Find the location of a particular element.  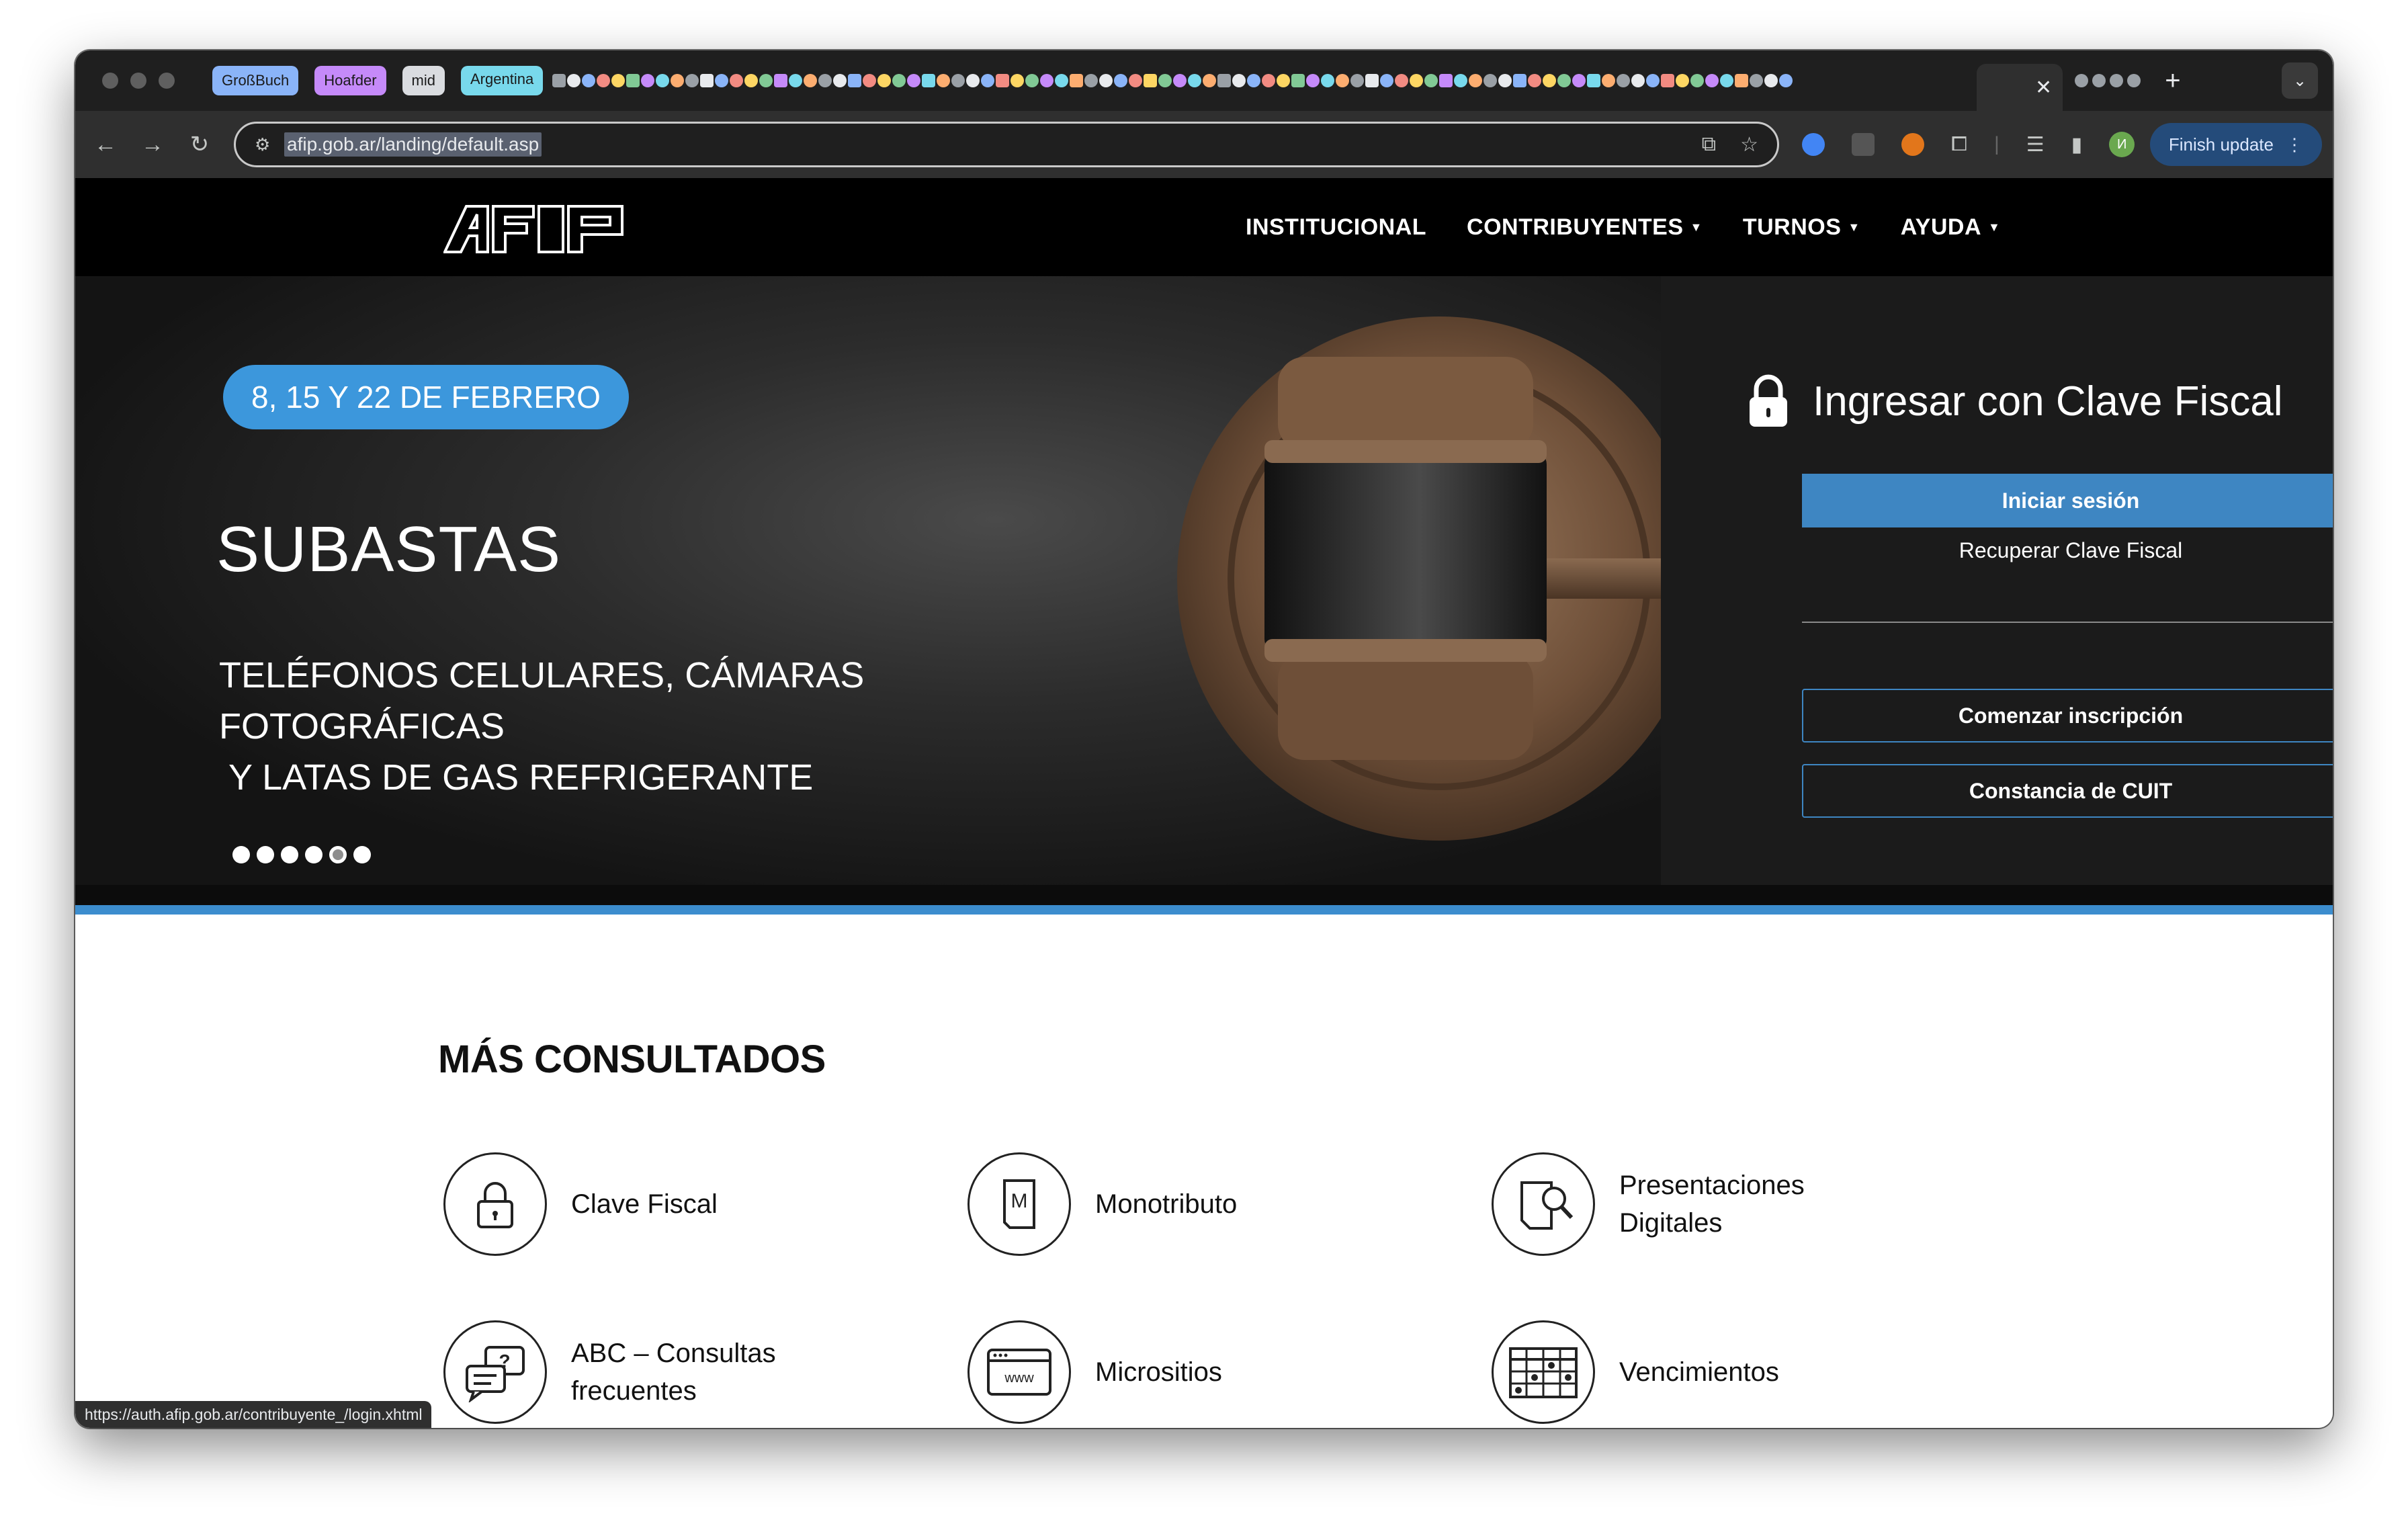

extensions-puzzle-icon: ⧠ is located at coordinates (1959, 145).